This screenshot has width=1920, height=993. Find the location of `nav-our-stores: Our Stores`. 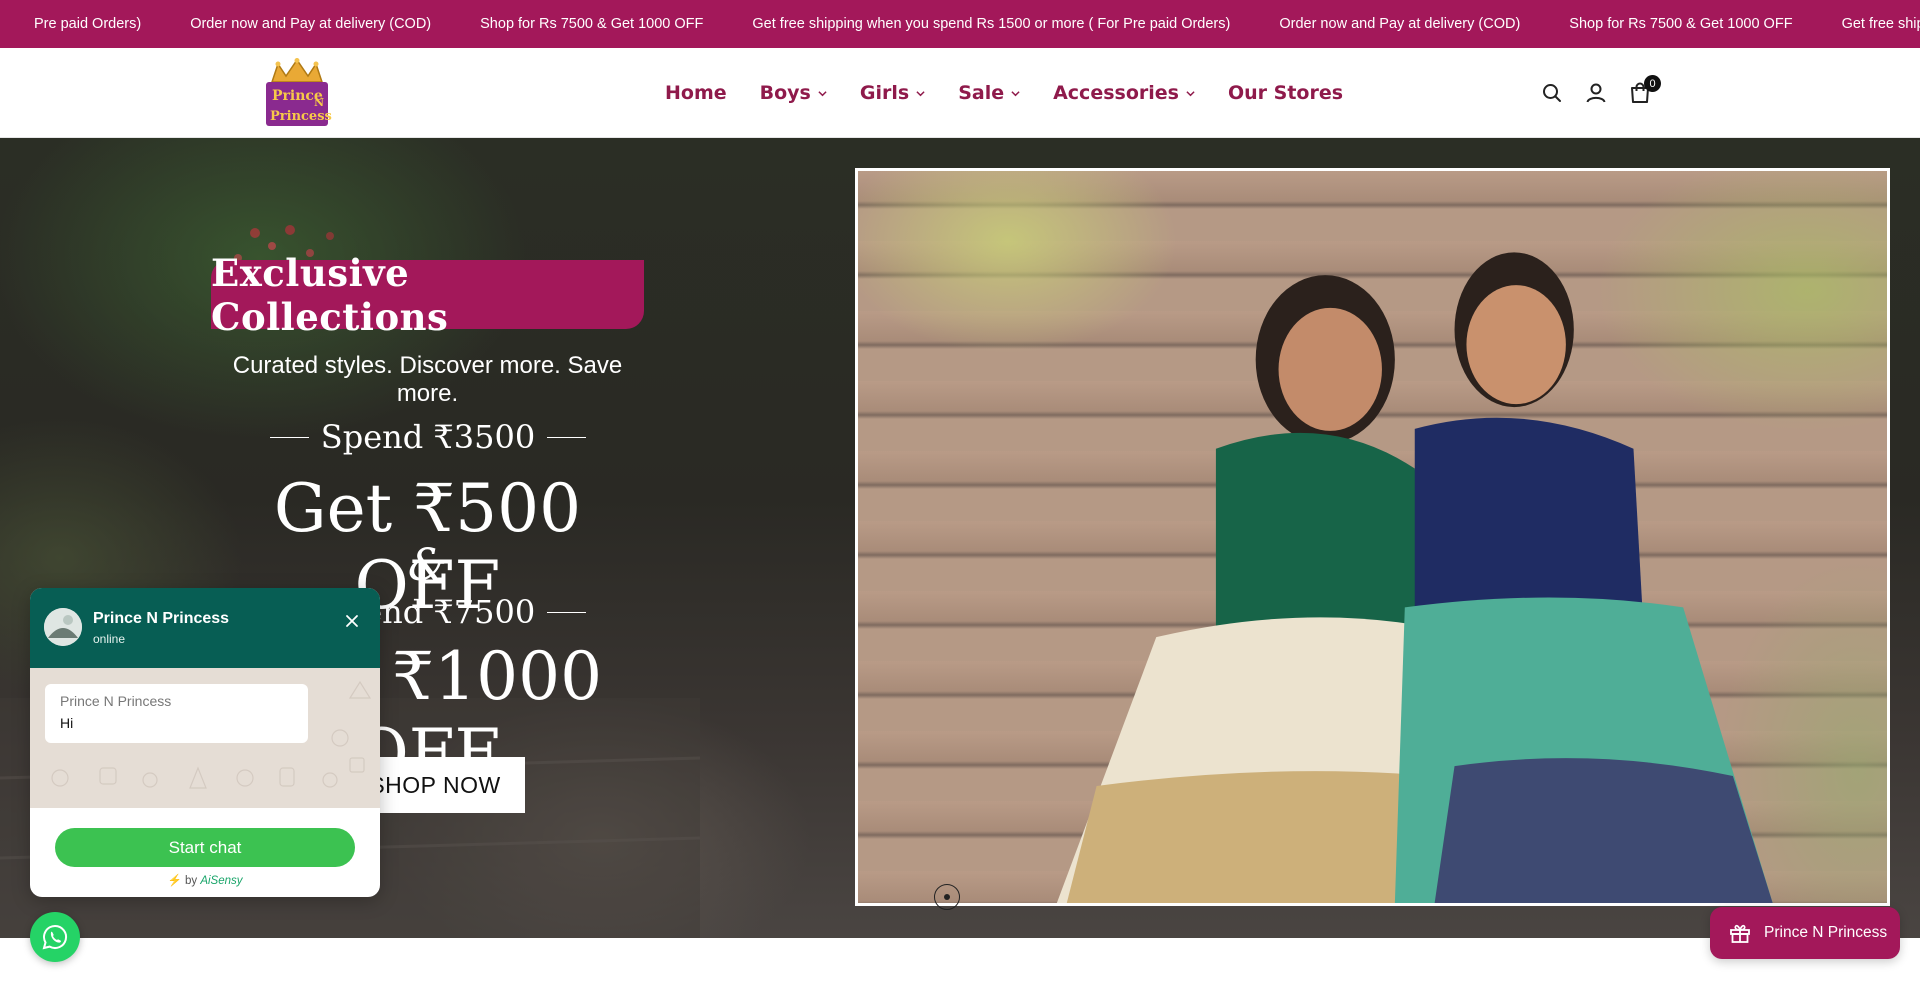

nav-our-stores: Our Stores is located at coordinates (1285, 93).